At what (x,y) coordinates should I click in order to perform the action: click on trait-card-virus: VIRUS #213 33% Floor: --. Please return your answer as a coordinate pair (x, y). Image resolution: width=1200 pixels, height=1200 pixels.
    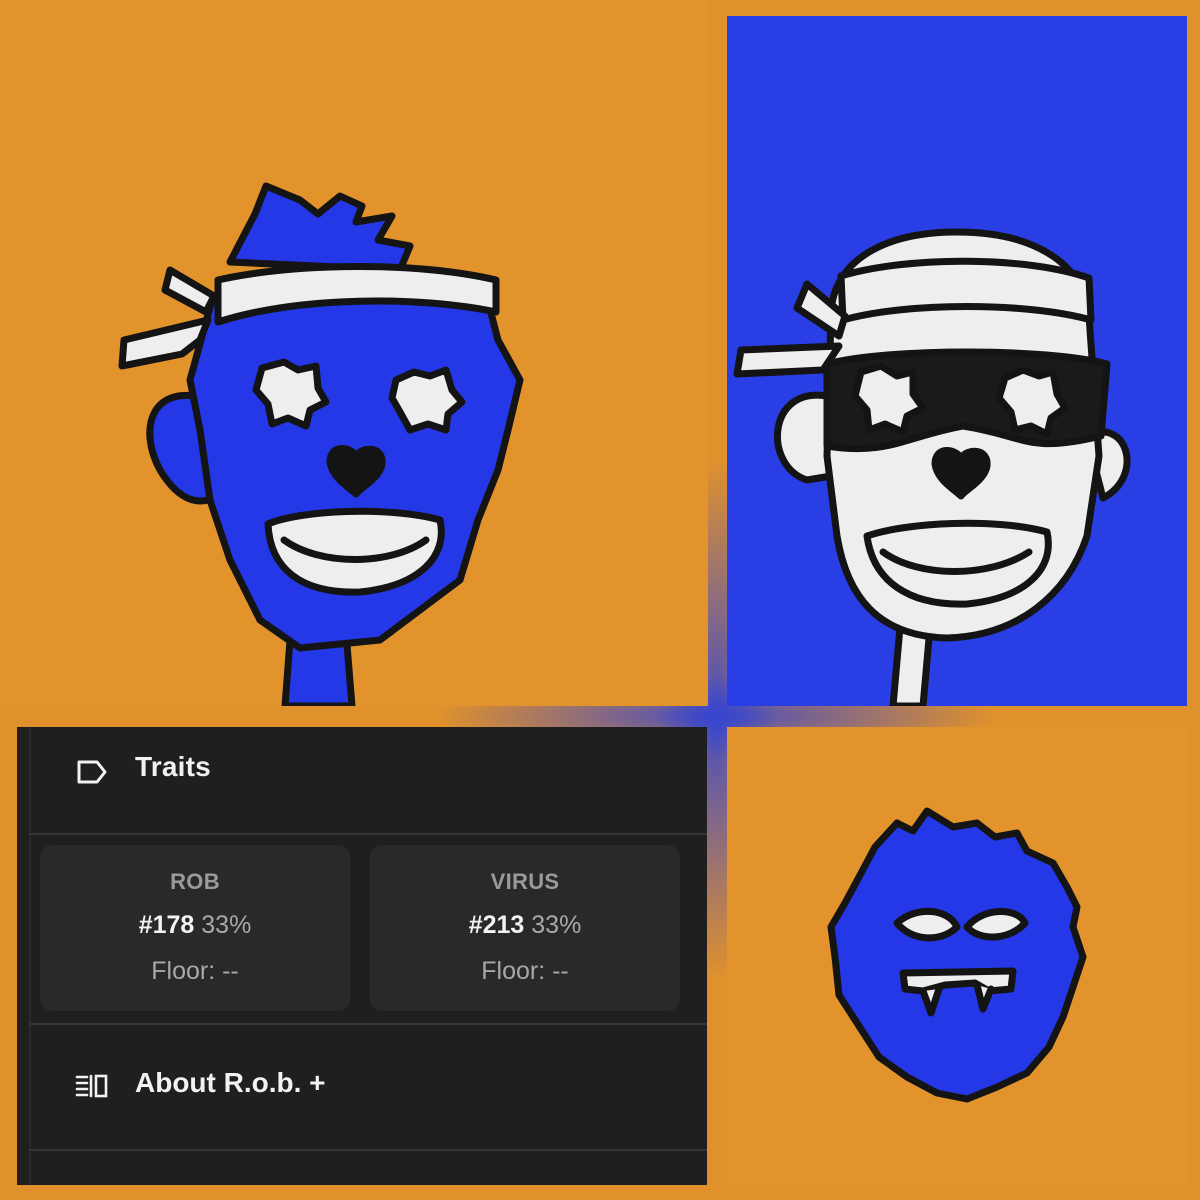
    Looking at the image, I should click on (525, 928).